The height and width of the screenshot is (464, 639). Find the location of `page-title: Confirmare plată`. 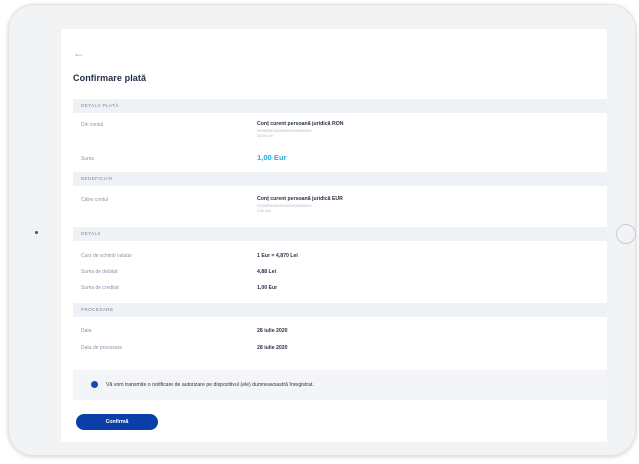

page-title: Confirmare plată is located at coordinates (110, 78).